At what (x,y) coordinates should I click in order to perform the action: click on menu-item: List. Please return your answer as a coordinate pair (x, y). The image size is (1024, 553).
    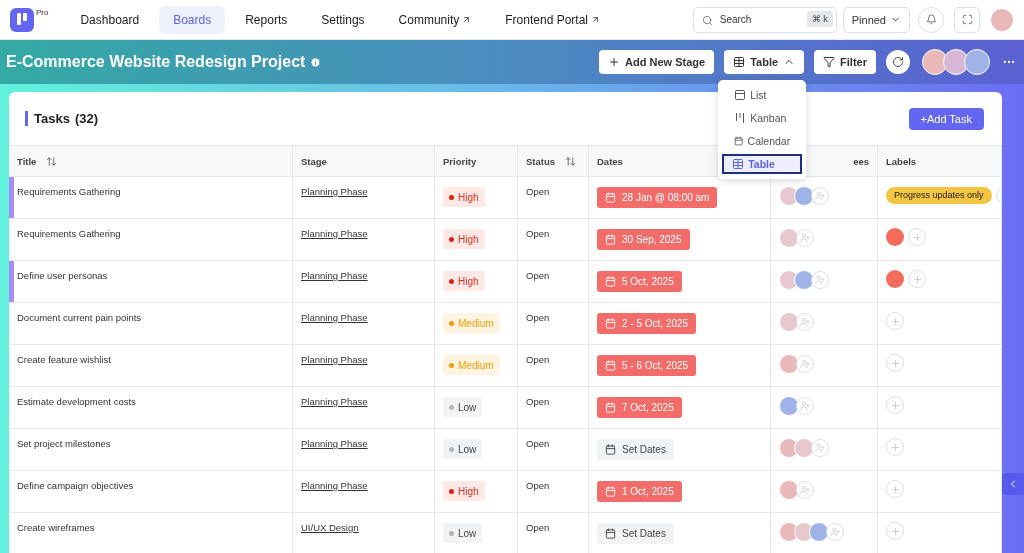
    Looking at the image, I should click on (762, 95).